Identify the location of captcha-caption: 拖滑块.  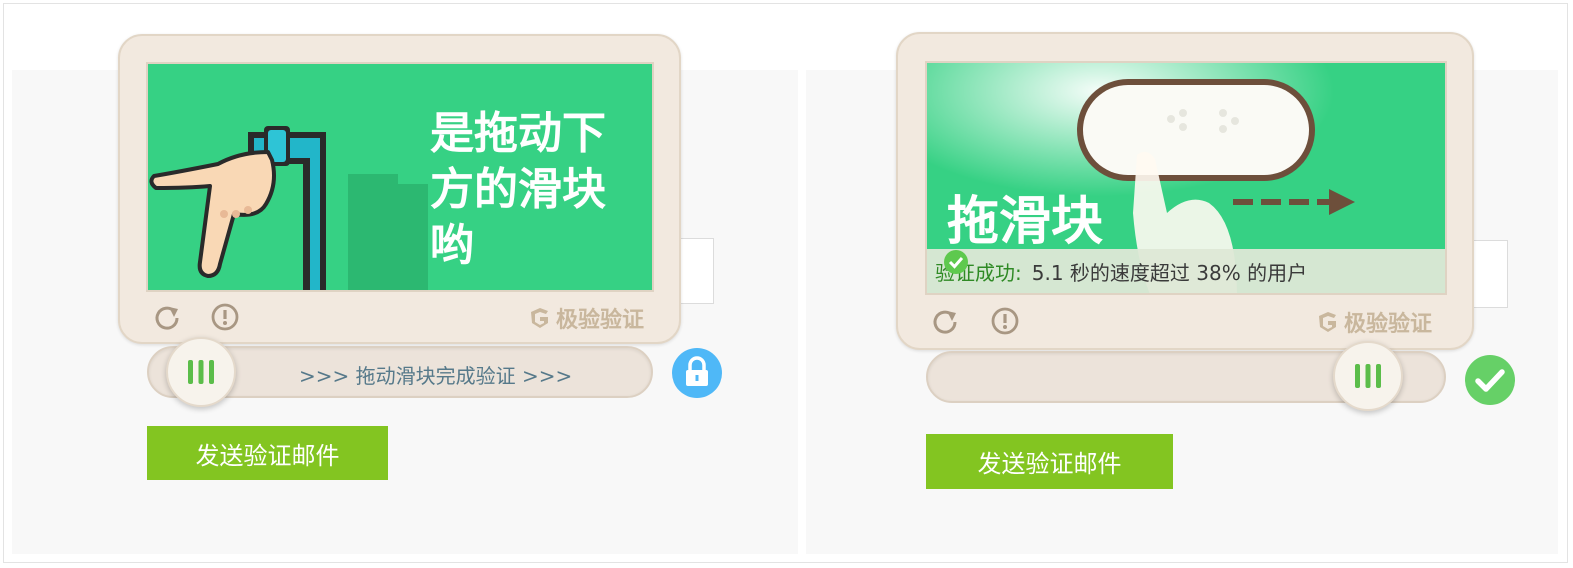
(1025, 222).